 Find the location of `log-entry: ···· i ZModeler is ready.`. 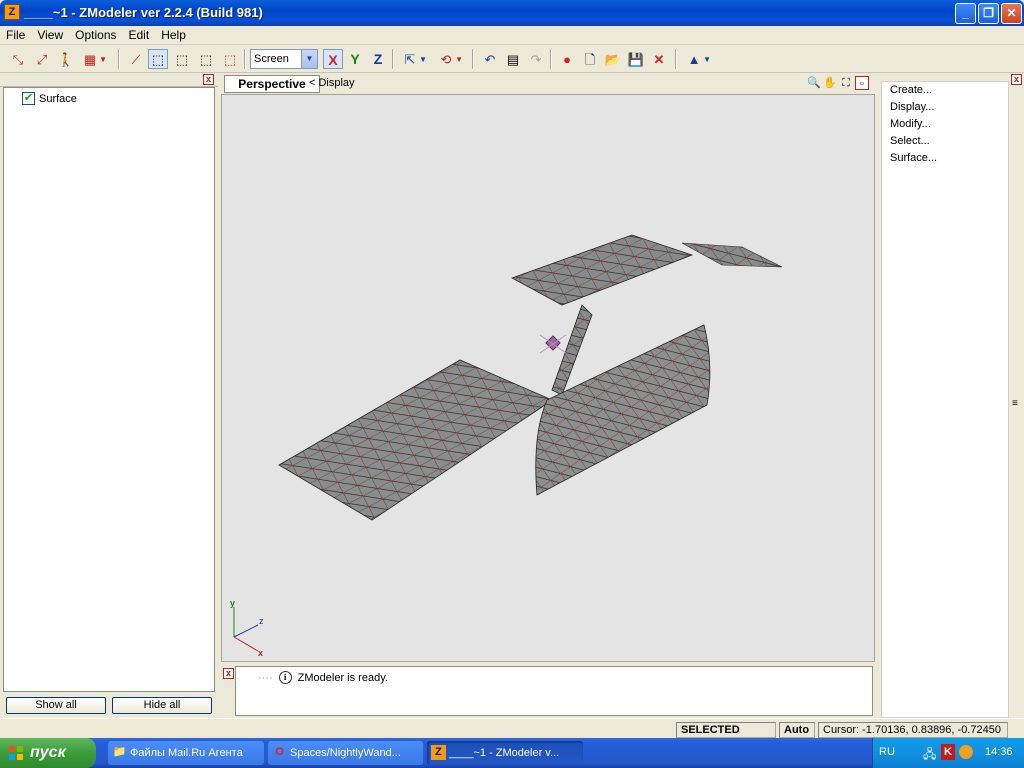

log-entry: ···· i ZModeler is ready. is located at coordinates (323, 677).